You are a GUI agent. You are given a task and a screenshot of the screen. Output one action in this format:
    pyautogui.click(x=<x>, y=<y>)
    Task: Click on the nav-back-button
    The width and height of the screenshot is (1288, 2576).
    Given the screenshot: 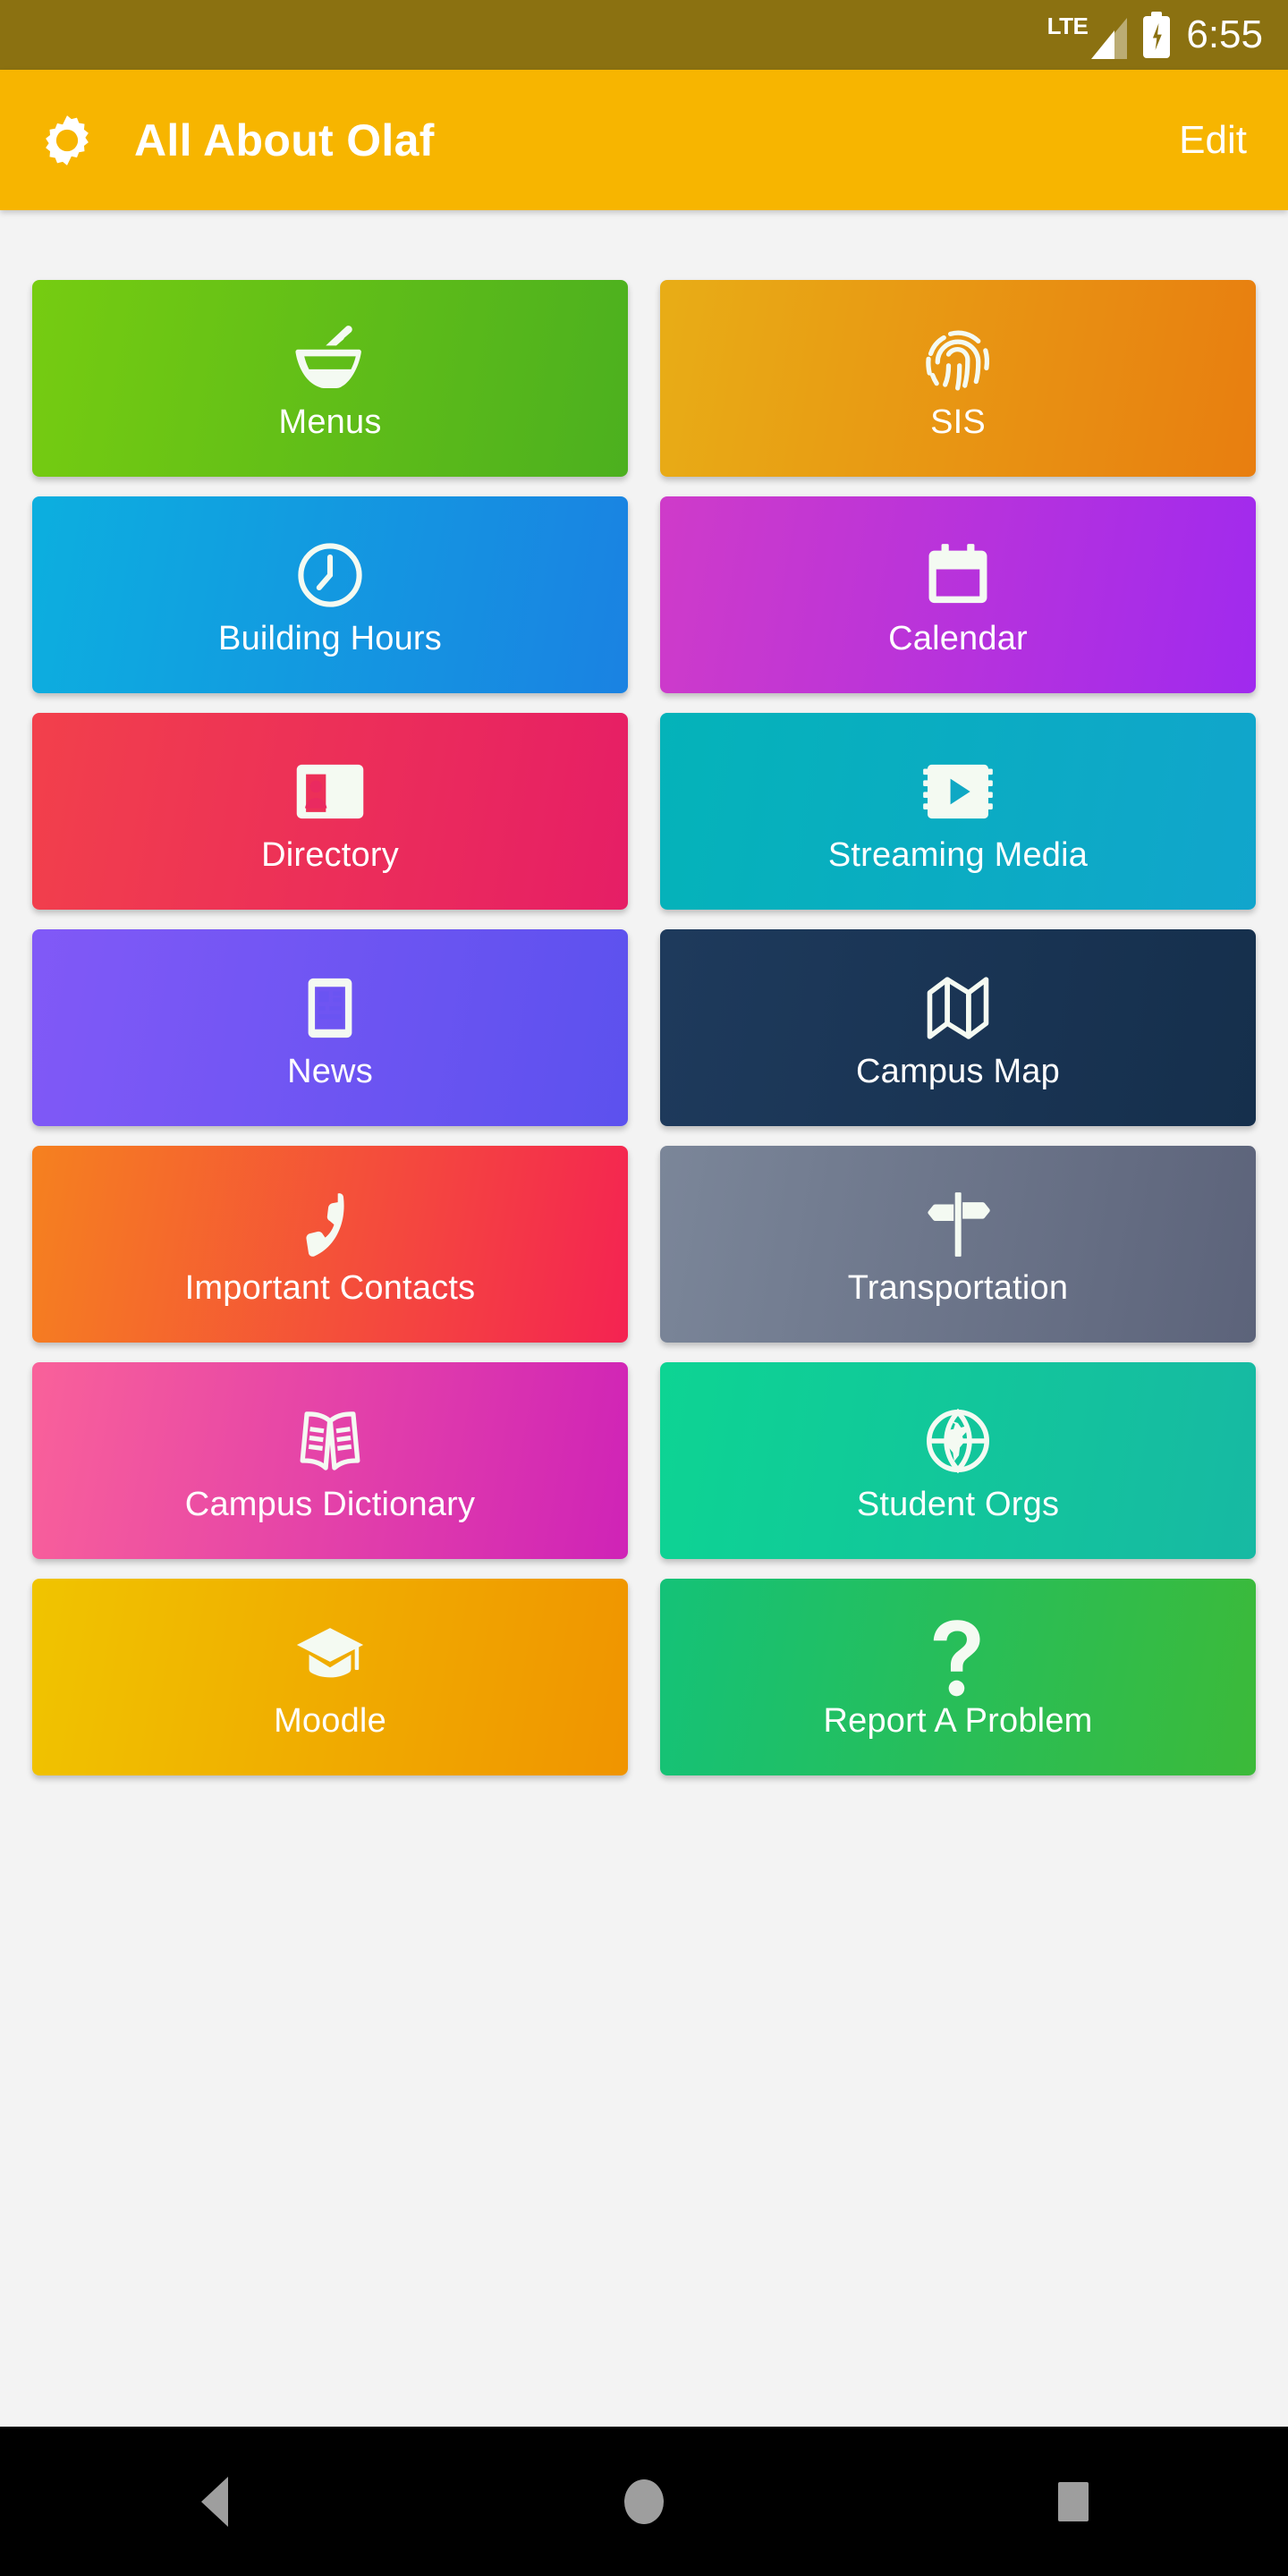 What is the action you would take?
    pyautogui.click(x=214, y=2501)
    